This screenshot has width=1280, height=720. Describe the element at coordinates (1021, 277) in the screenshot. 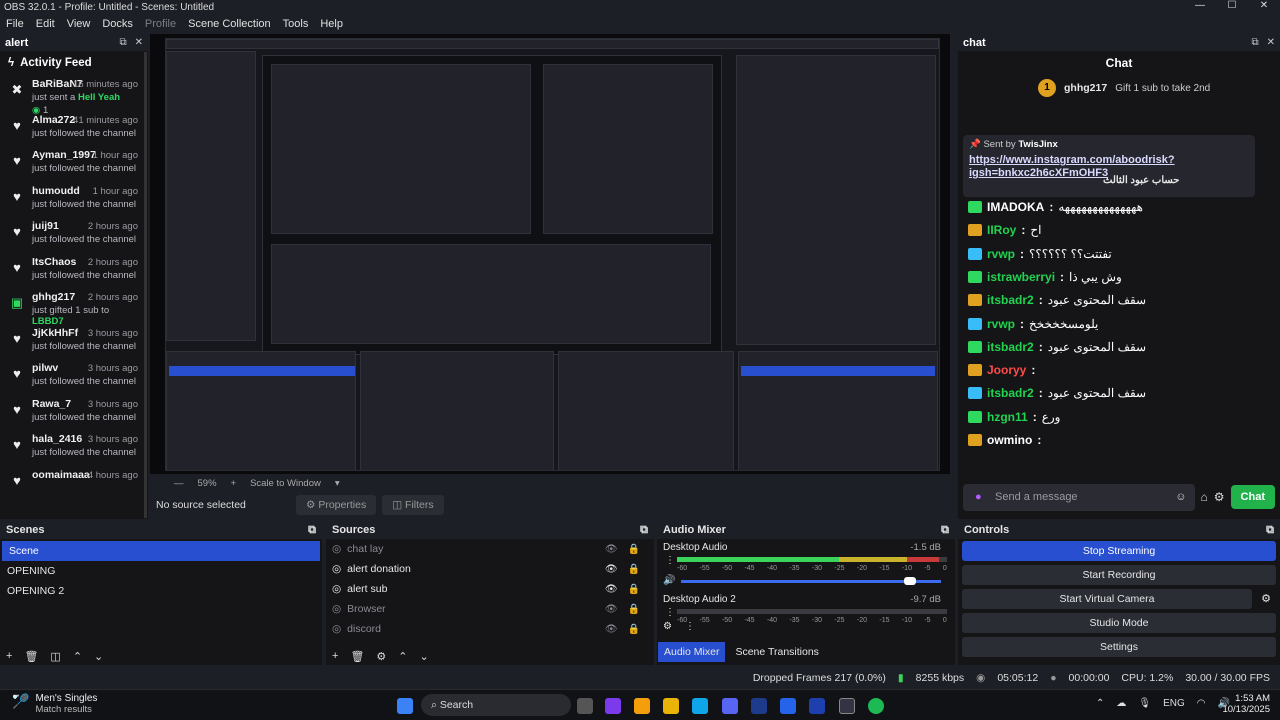

I see `chat-username: istrawberryi` at that location.